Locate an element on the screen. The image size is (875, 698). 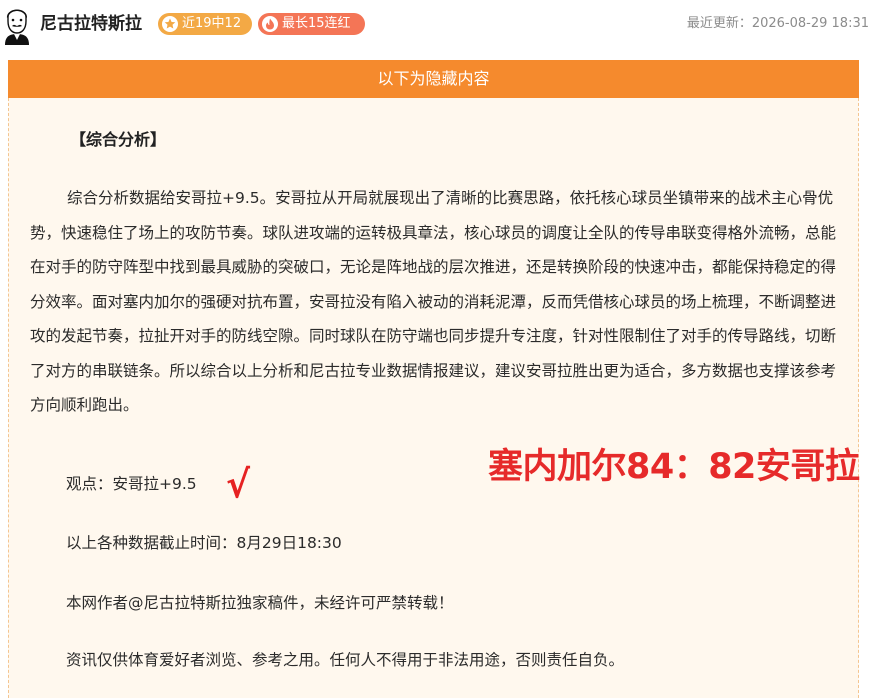
score-stamp: 塞内加尔84：82安哥拉 is located at coordinates (674, 467).